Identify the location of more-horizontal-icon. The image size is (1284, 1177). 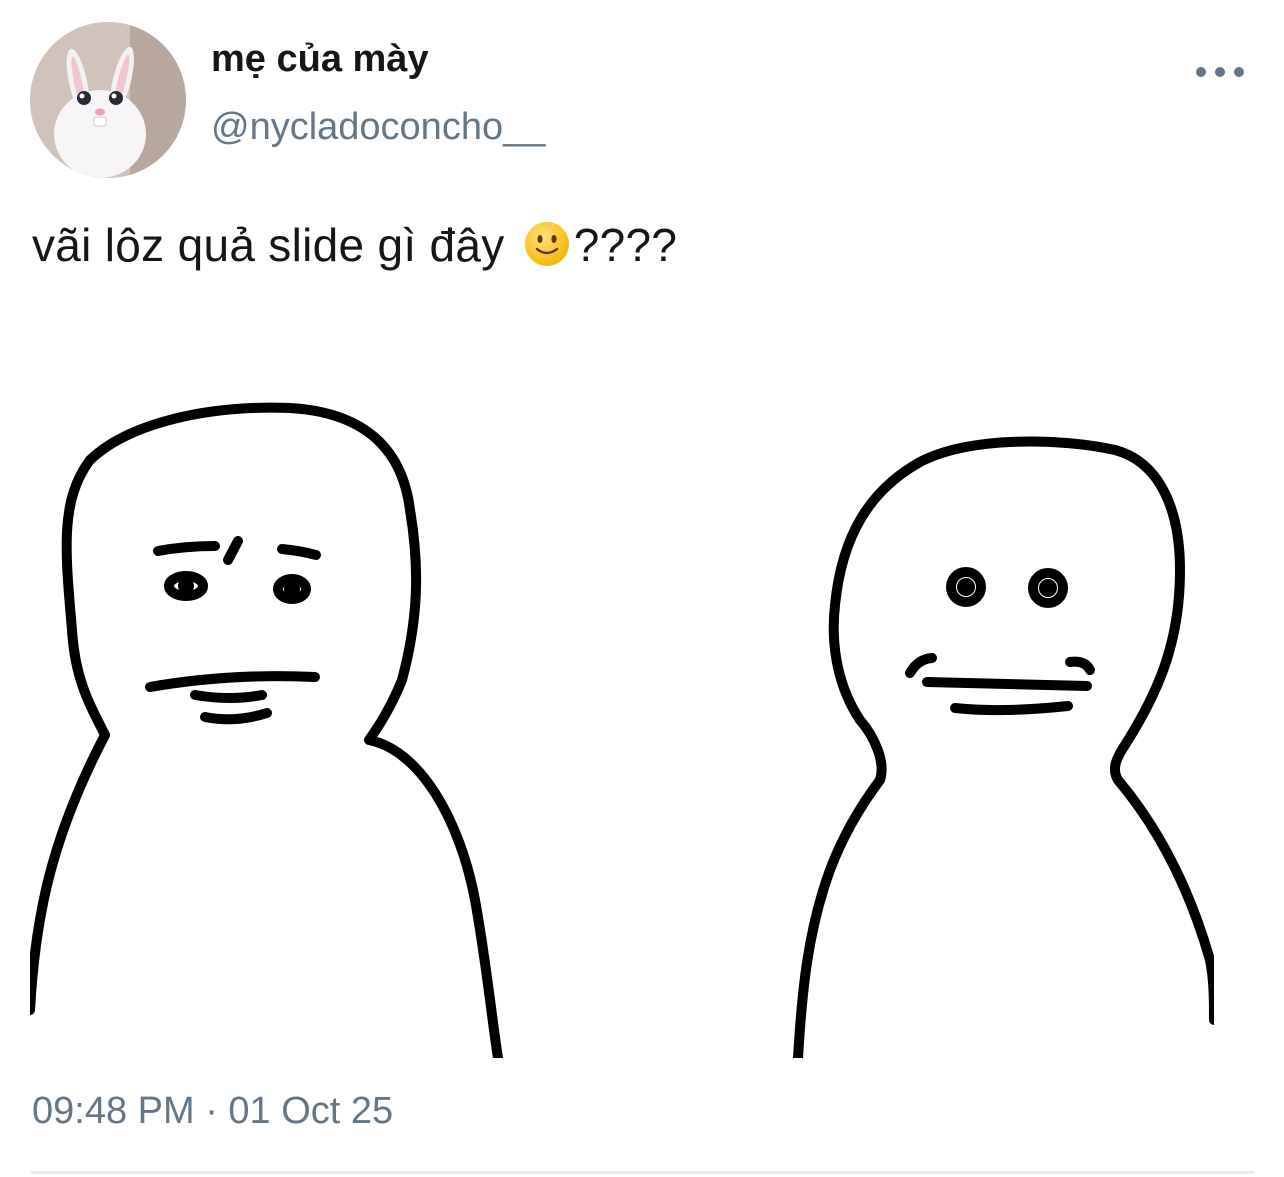
(1220, 72).